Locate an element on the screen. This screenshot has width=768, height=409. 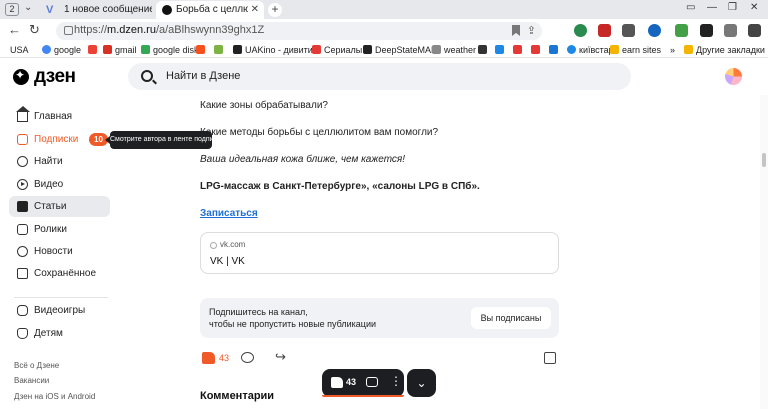
sidebar-item-kids: Детям is located at coordinates (59, 333).